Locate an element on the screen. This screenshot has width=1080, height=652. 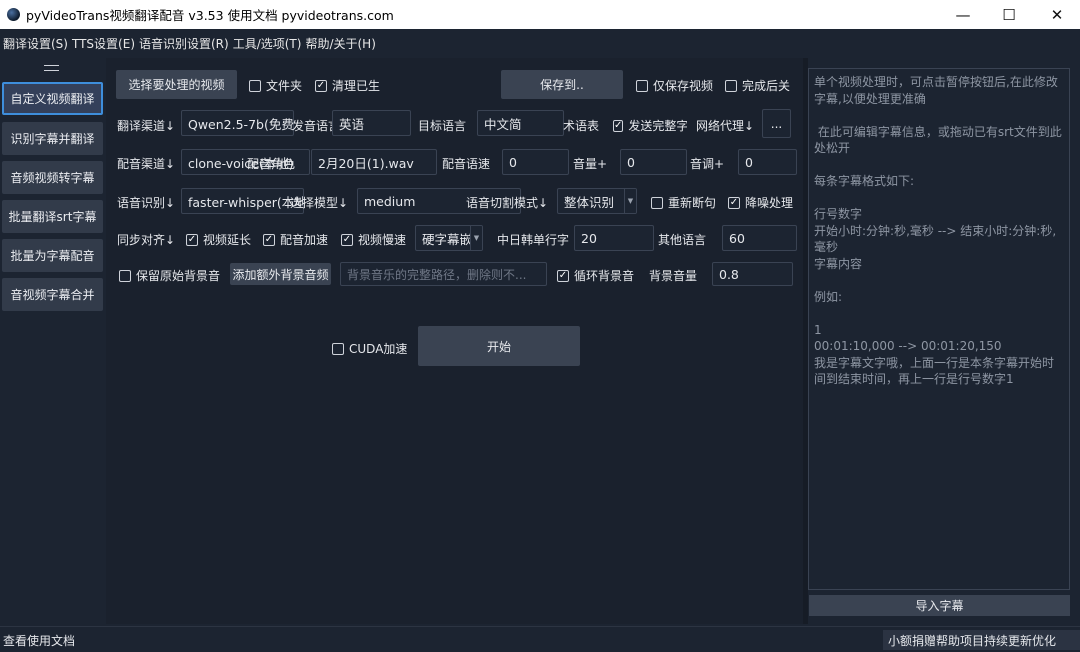
model-value: medium is located at coordinates (390, 201).